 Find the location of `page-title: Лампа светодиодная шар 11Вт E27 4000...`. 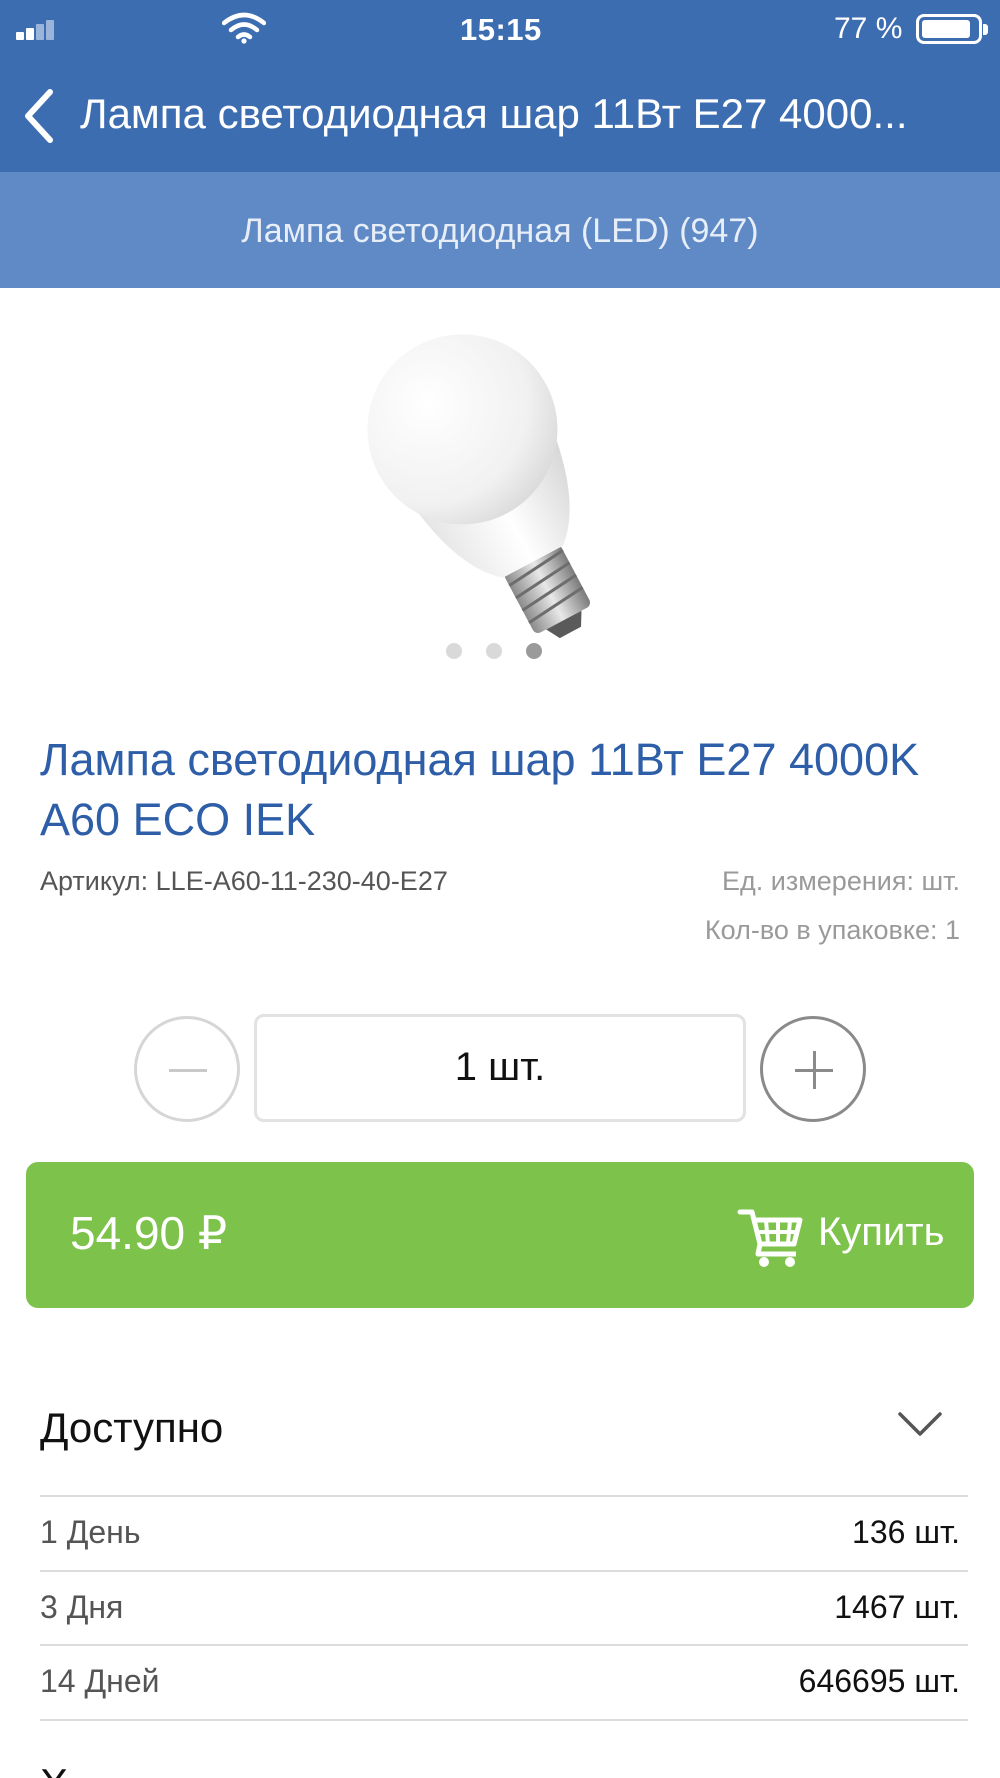

page-title: Лампа светодиодная шар 11Вт E27 4000... is located at coordinates (494, 113).